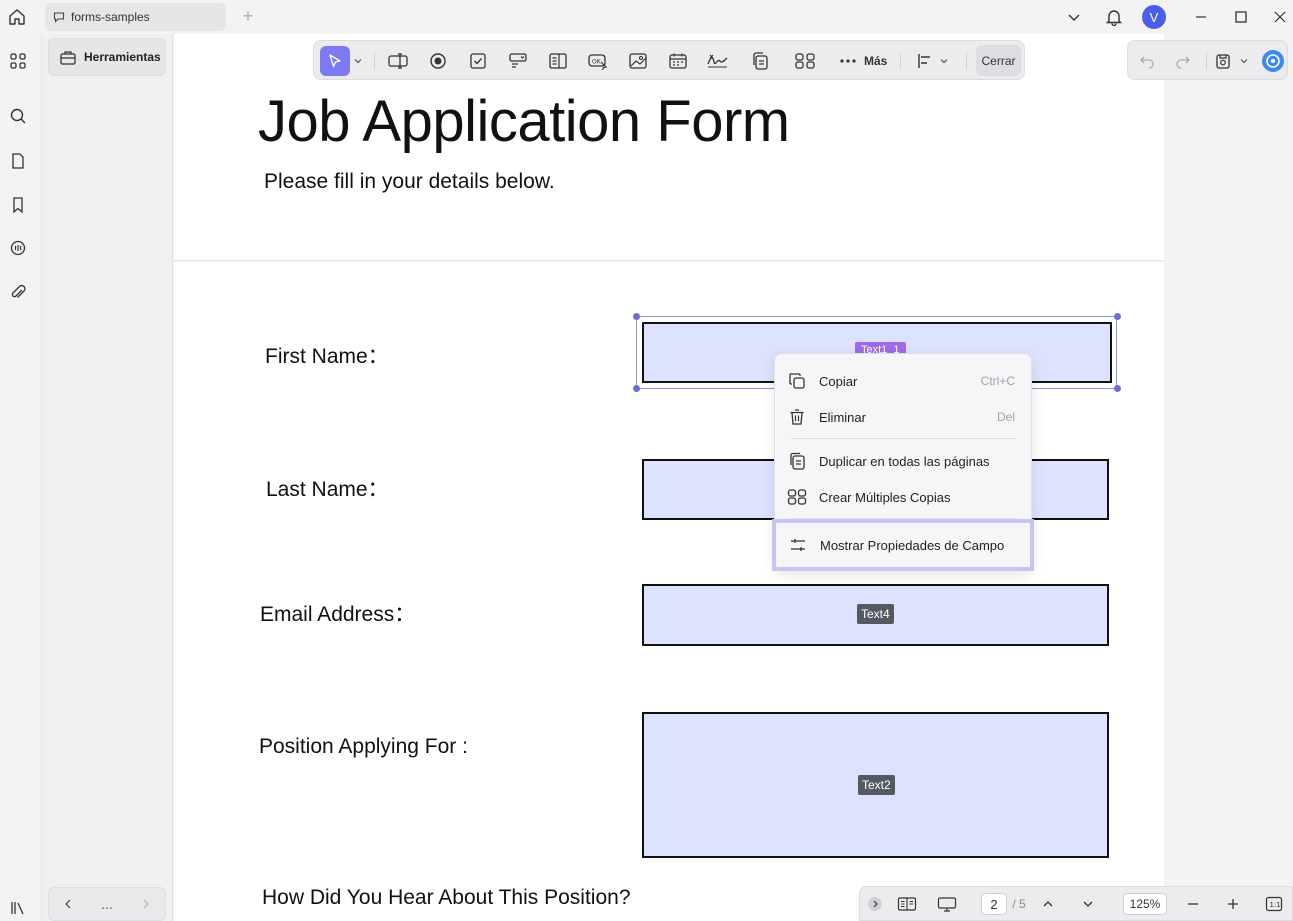  I want to click on list-box-tool-icon, so click(558, 61).